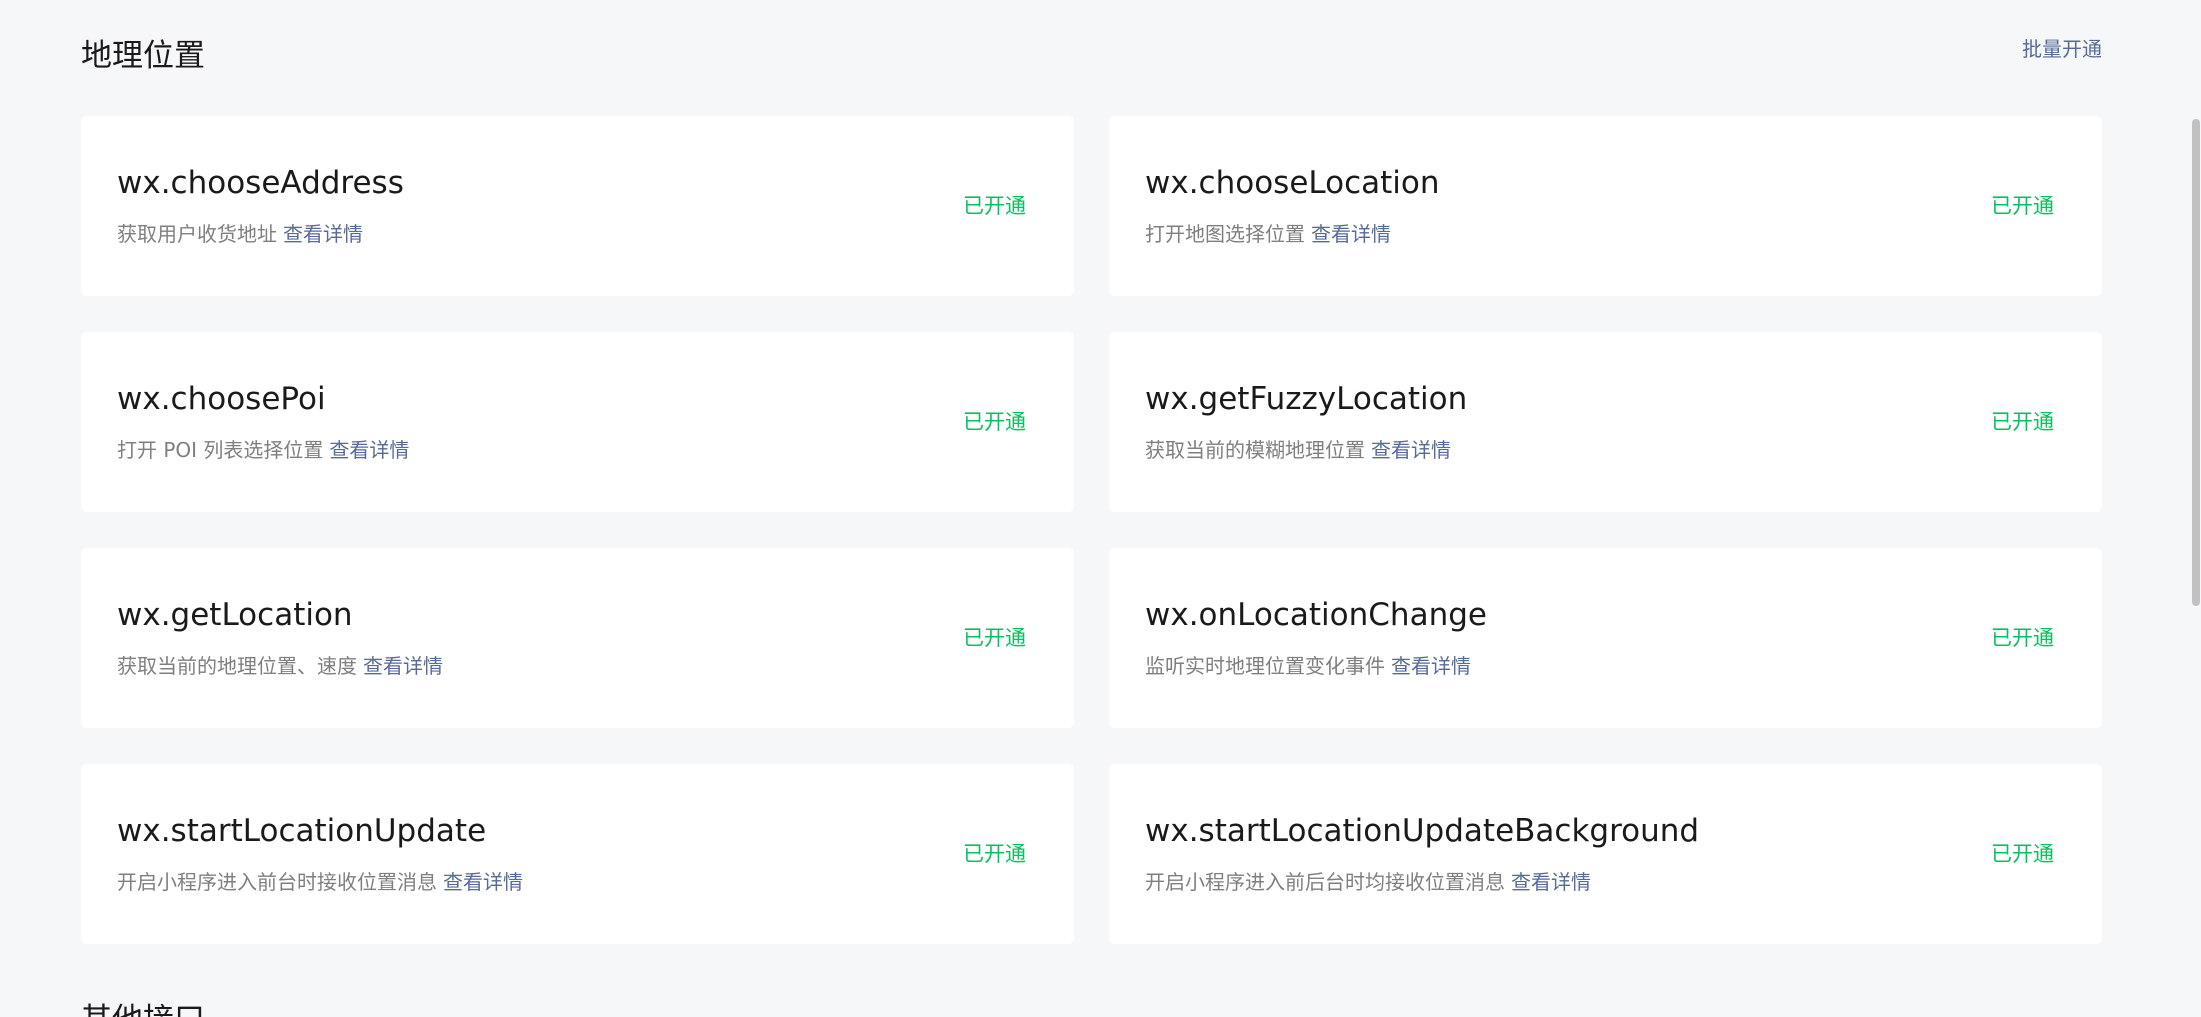 The image size is (2201, 1017). I want to click on api-name: wx.onLocationChange, so click(1316, 615).